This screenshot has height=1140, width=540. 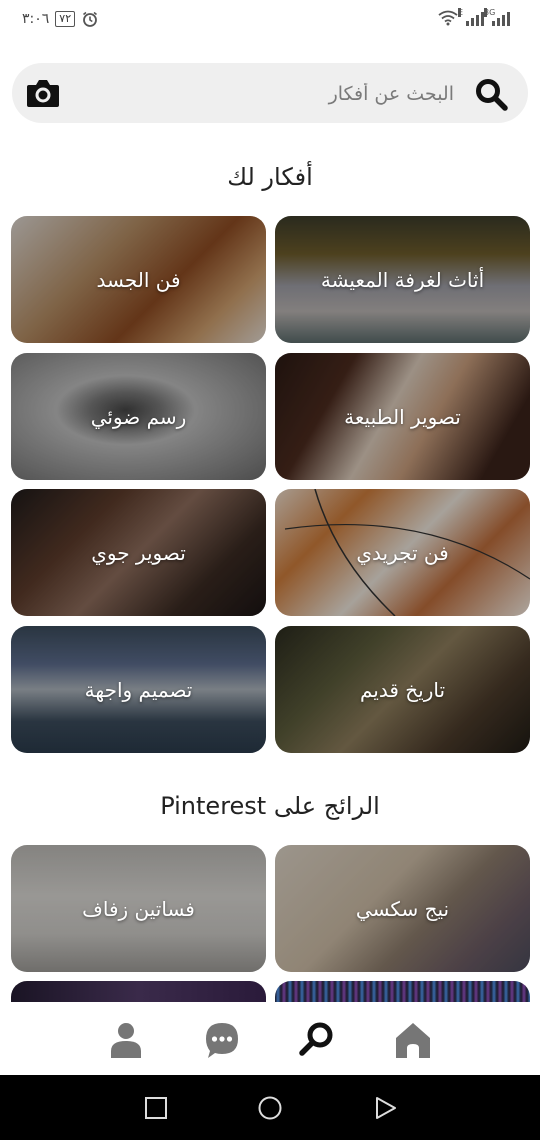 I want to click on idea-tile-body-art: فن الجسد, so click(x=138, y=279).